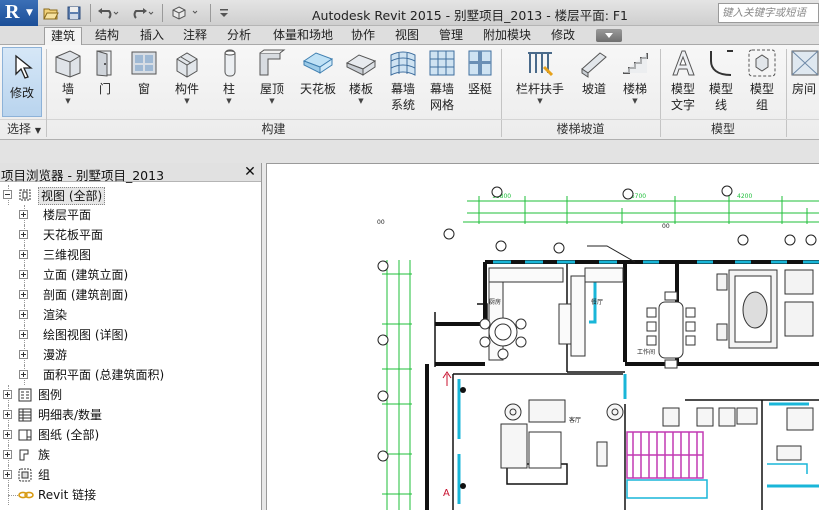 The height and width of the screenshot is (510, 819). What do you see at coordinates (609, 35) in the screenshot?
I see `ribbon-options-button` at bounding box center [609, 35].